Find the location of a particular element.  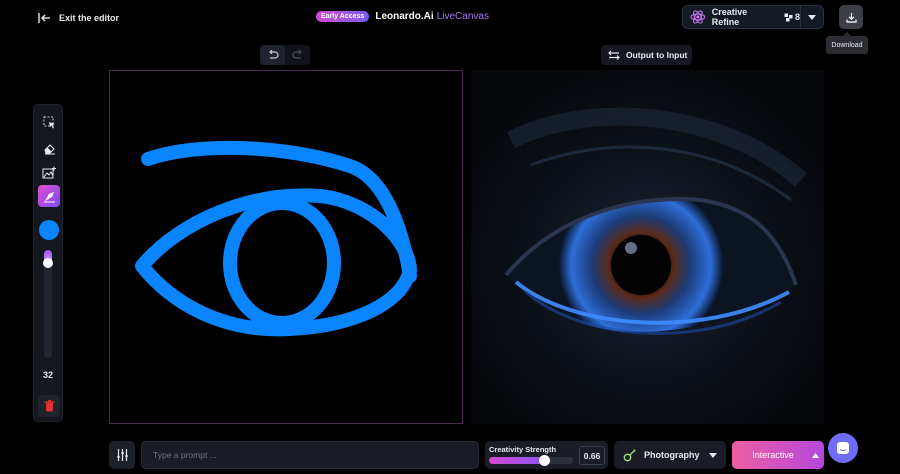

undo-redo-group is located at coordinates (285, 55).